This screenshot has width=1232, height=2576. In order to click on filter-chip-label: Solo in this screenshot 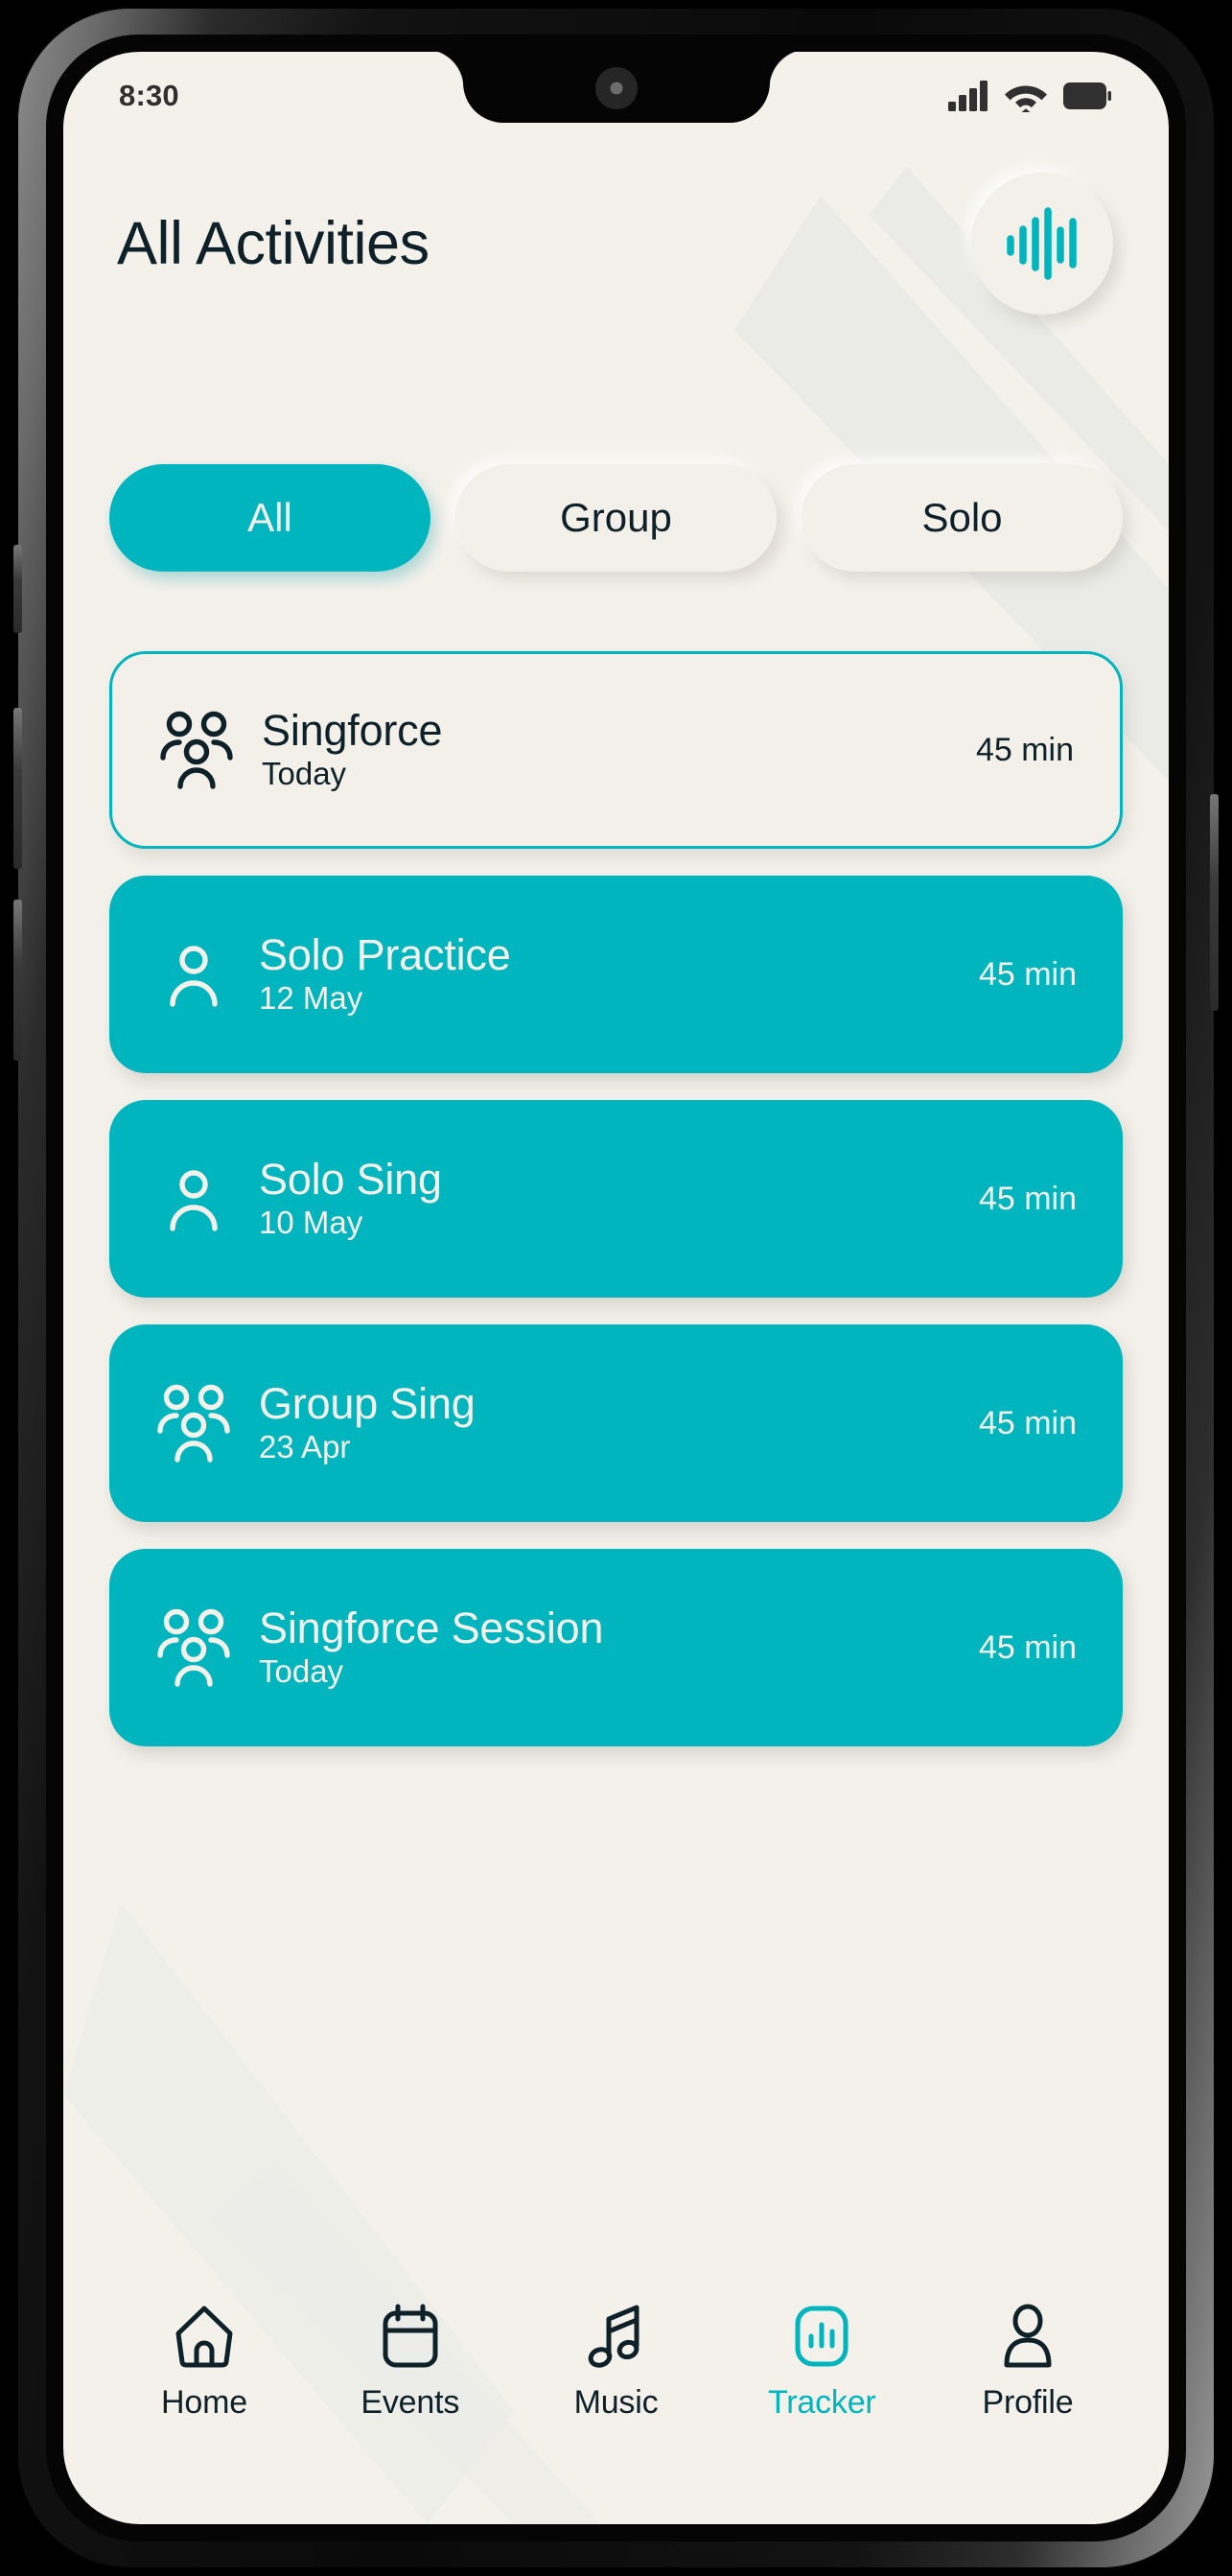, I will do `click(962, 517)`.